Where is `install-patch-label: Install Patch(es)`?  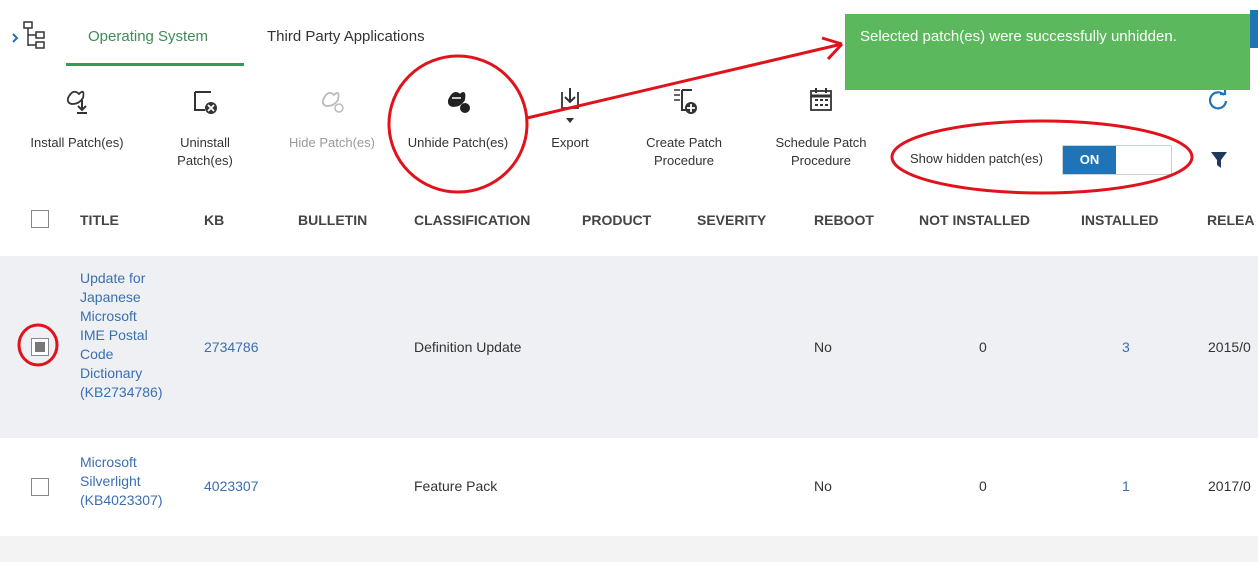 install-patch-label: Install Patch(es) is located at coordinates (77, 142).